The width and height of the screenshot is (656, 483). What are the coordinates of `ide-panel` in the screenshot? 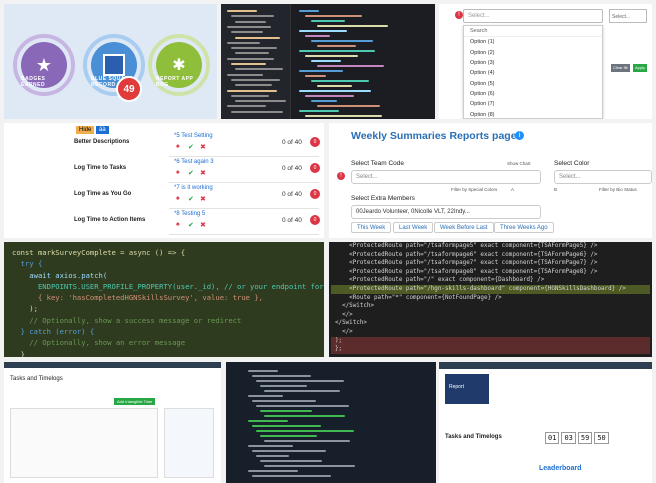 It's located at (328, 61).